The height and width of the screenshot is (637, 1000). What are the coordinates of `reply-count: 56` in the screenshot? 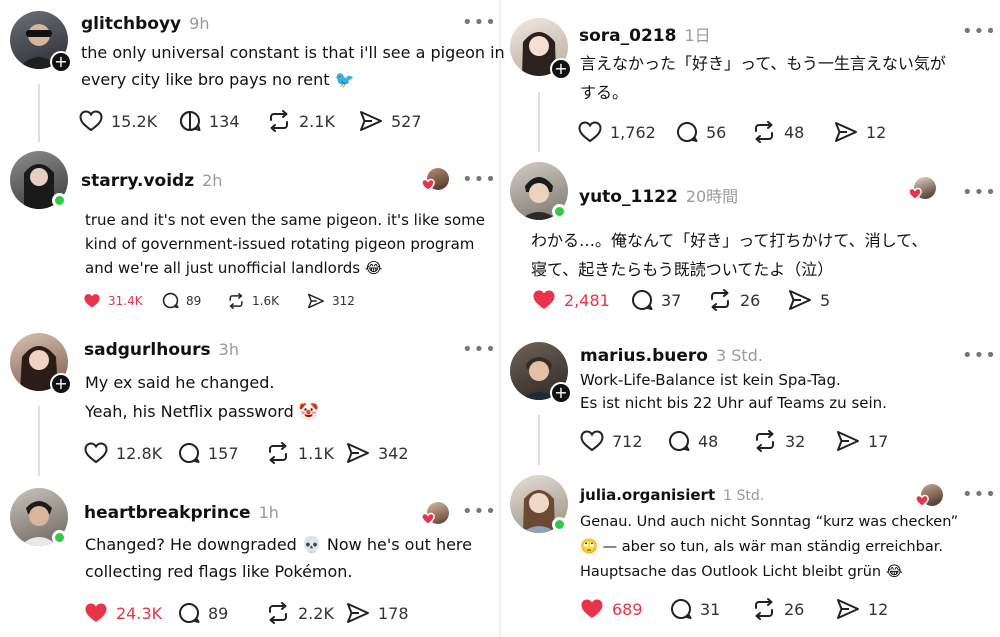 It's located at (716, 132).